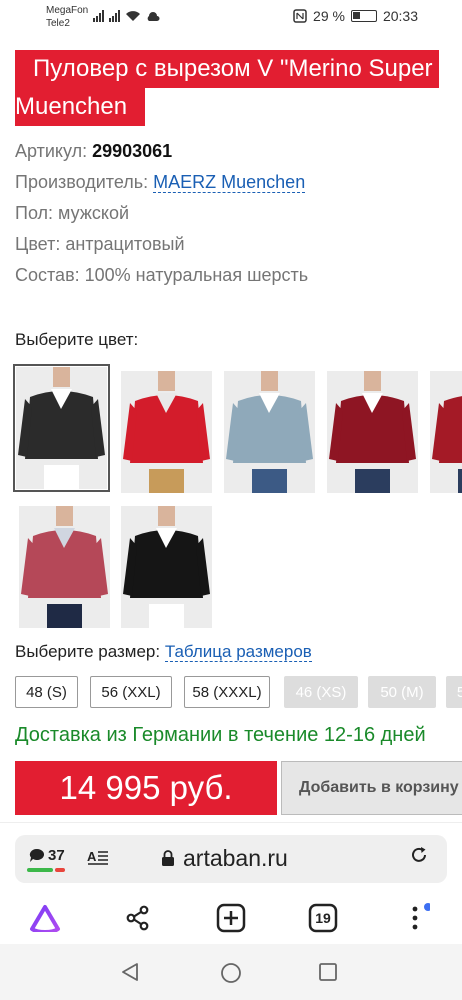 The width and height of the screenshot is (462, 1000). I want to click on back-button, so click(130, 974).